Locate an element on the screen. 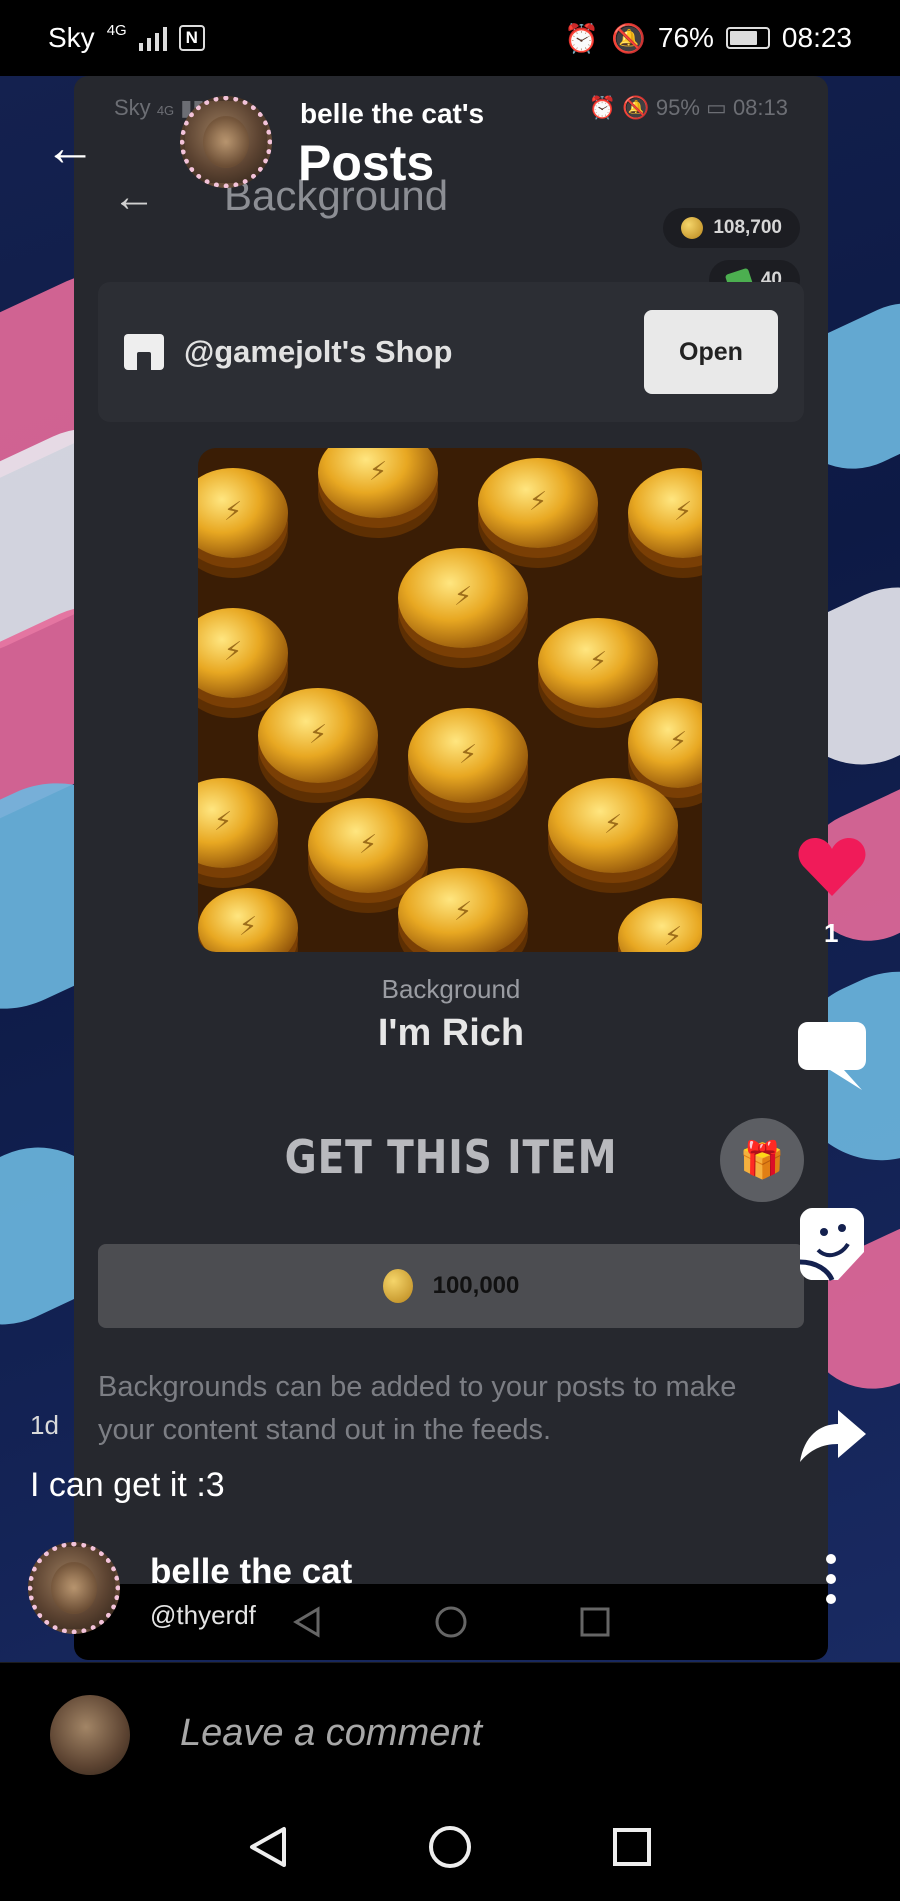  system-nav-bar is located at coordinates (450, 1846).